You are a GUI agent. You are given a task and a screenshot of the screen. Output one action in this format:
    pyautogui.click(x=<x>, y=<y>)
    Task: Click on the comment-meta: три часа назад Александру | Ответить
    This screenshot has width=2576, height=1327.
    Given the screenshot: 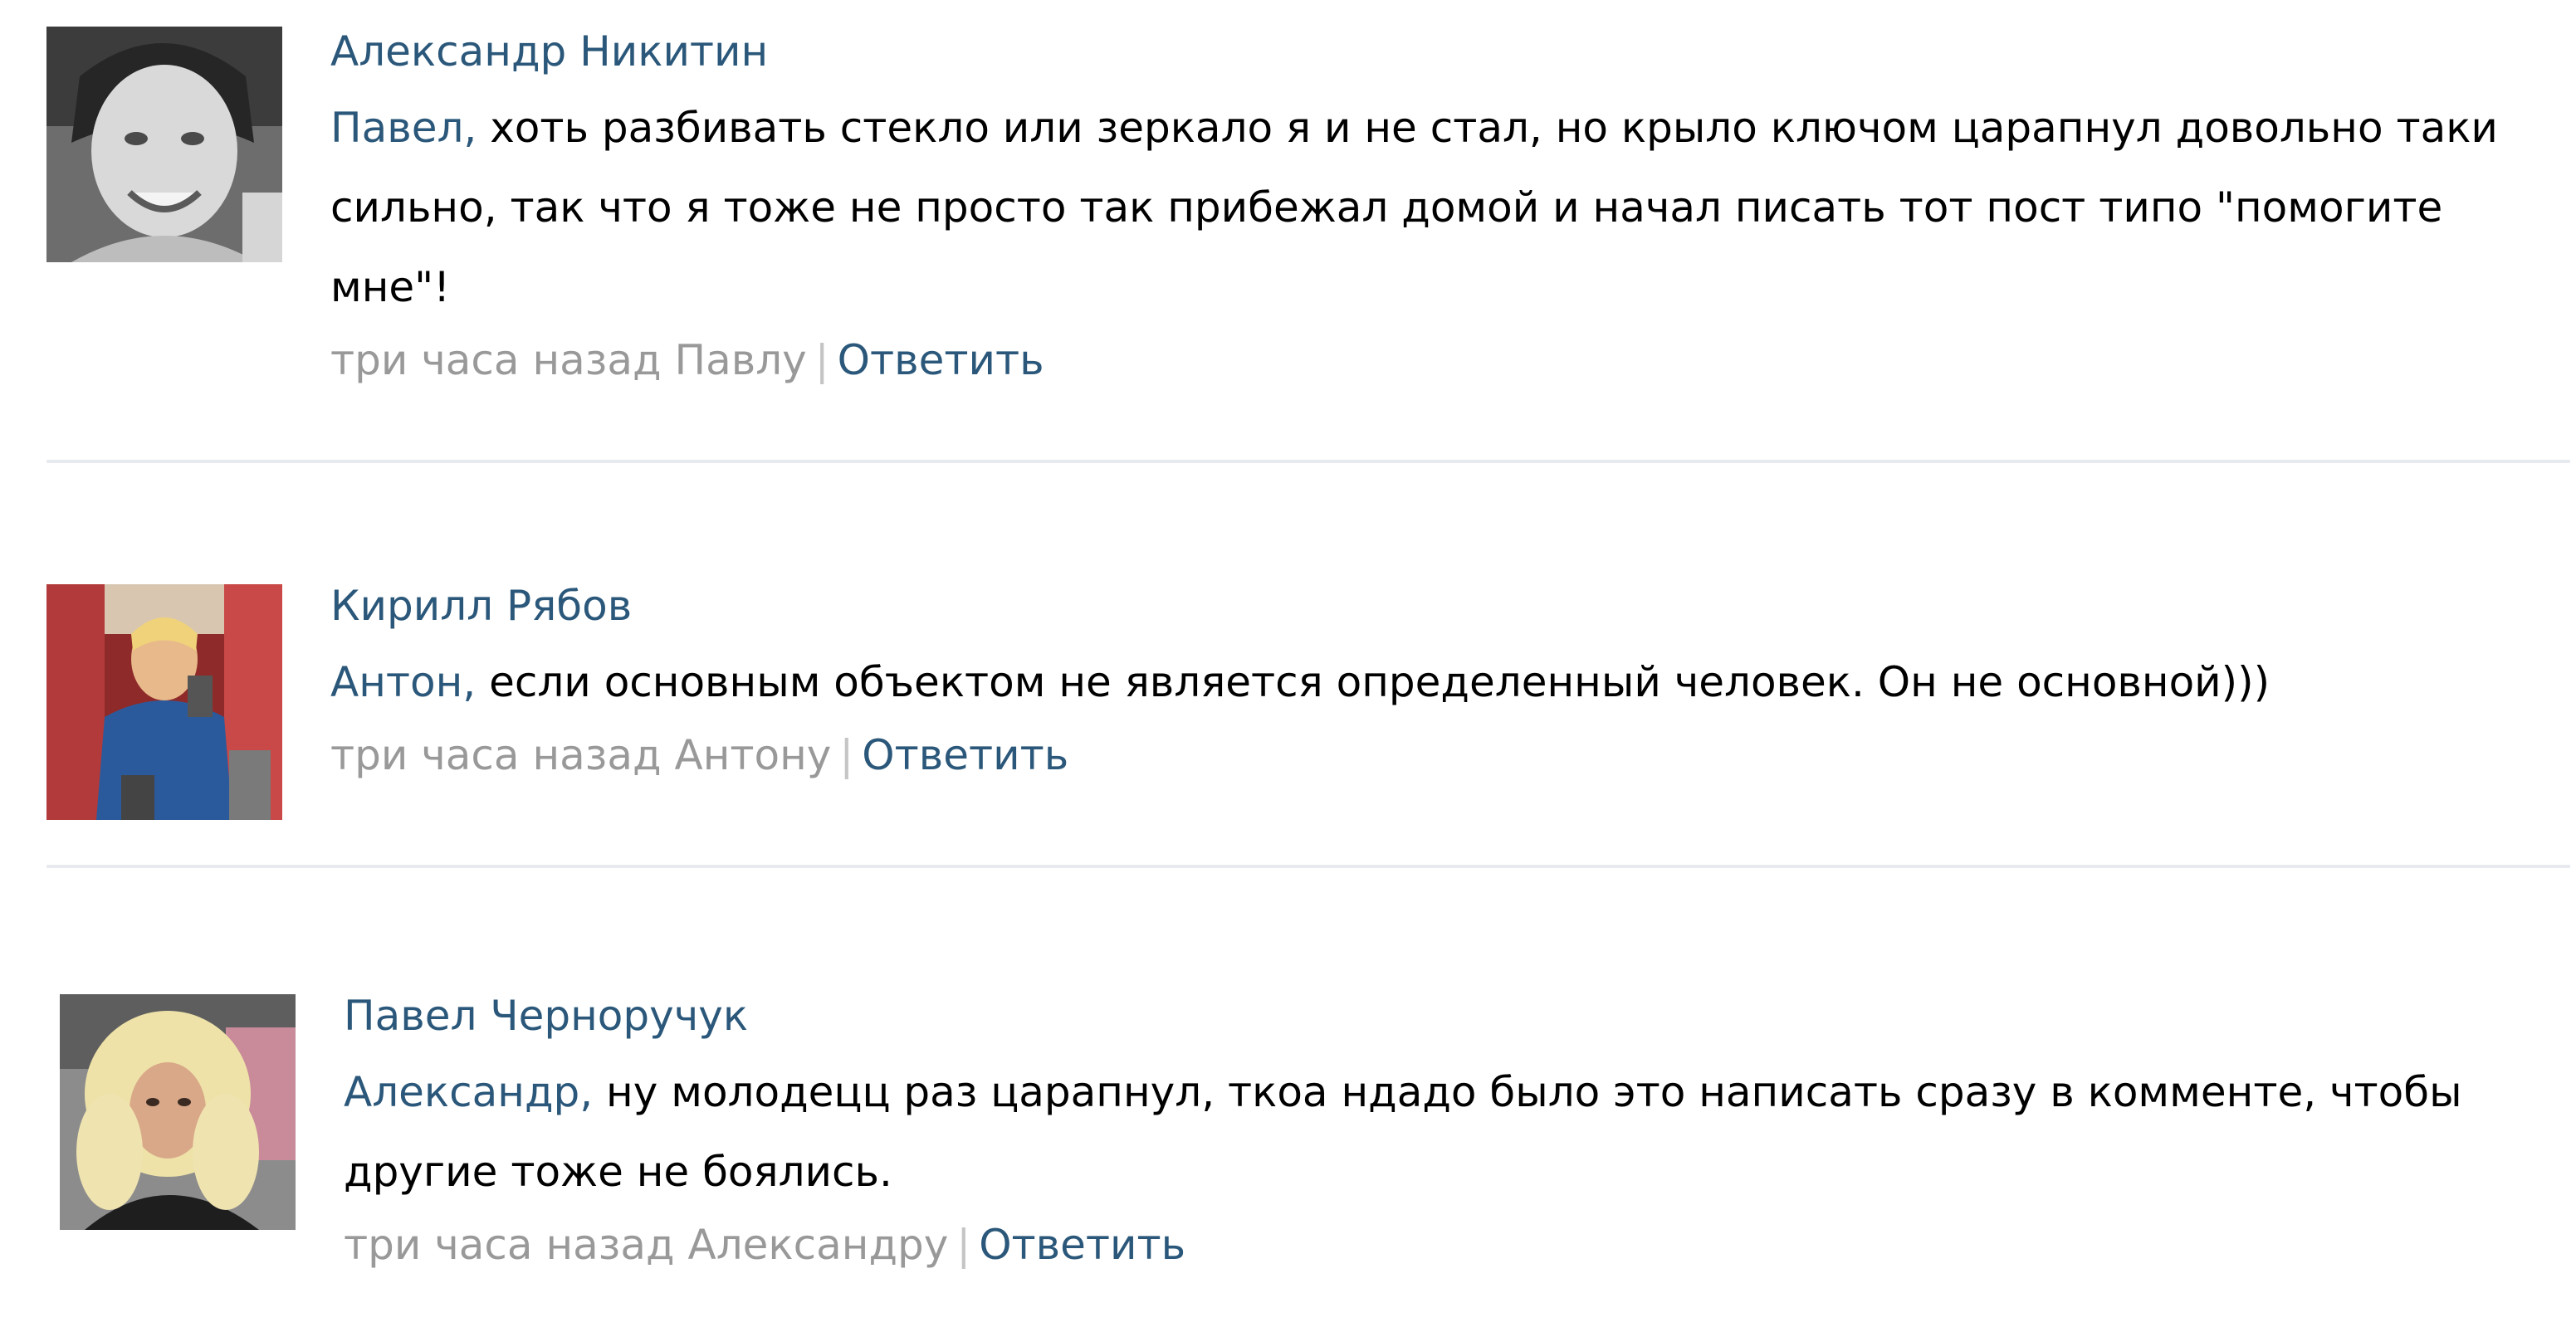 What is the action you would take?
    pyautogui.click(x=1454, y=1245)
    